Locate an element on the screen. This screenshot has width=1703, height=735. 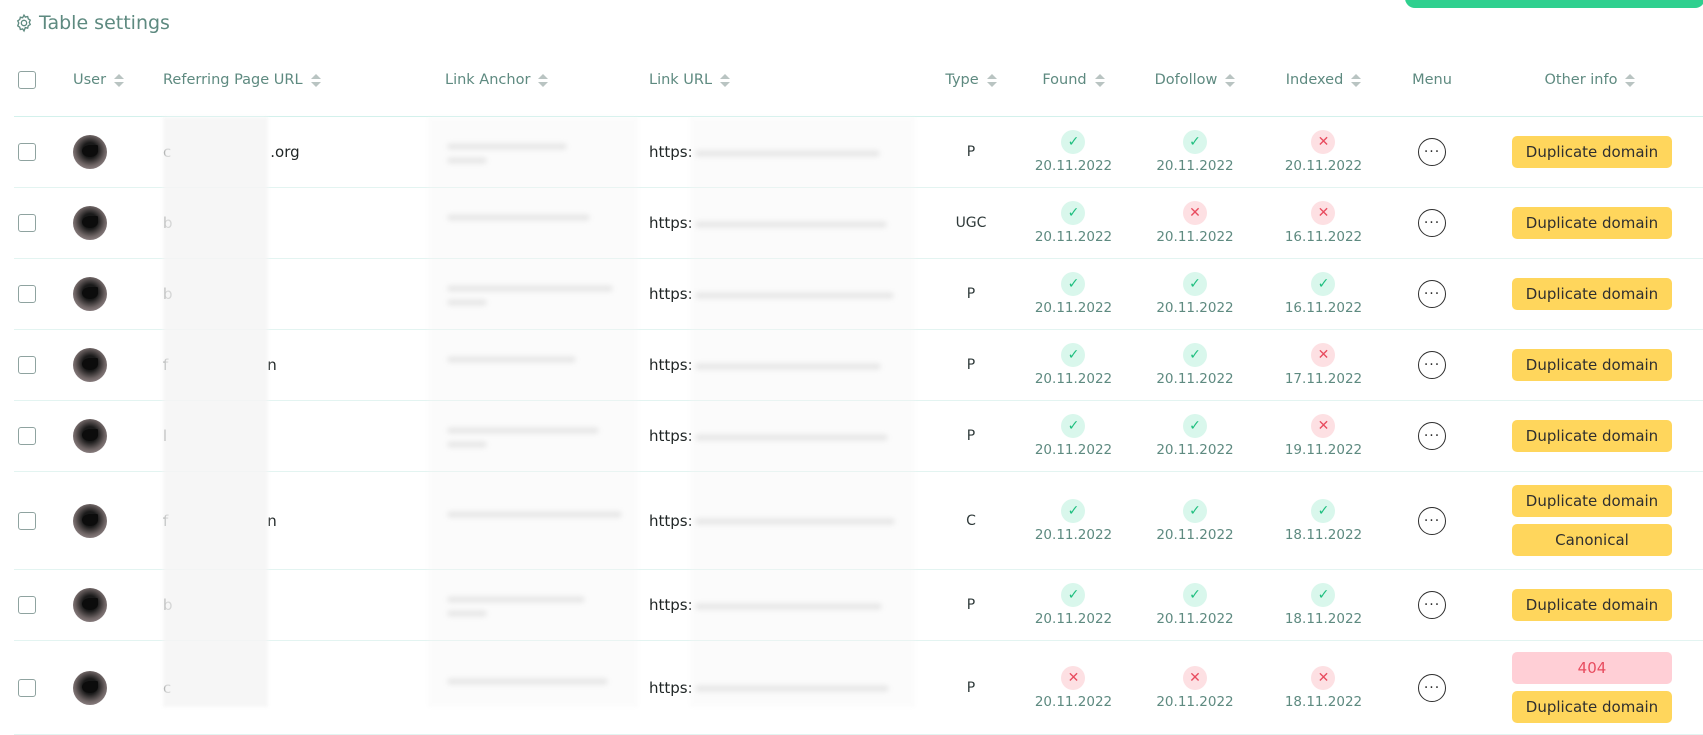
table-settings-button: Table settings is located at coordinates (92, 23).